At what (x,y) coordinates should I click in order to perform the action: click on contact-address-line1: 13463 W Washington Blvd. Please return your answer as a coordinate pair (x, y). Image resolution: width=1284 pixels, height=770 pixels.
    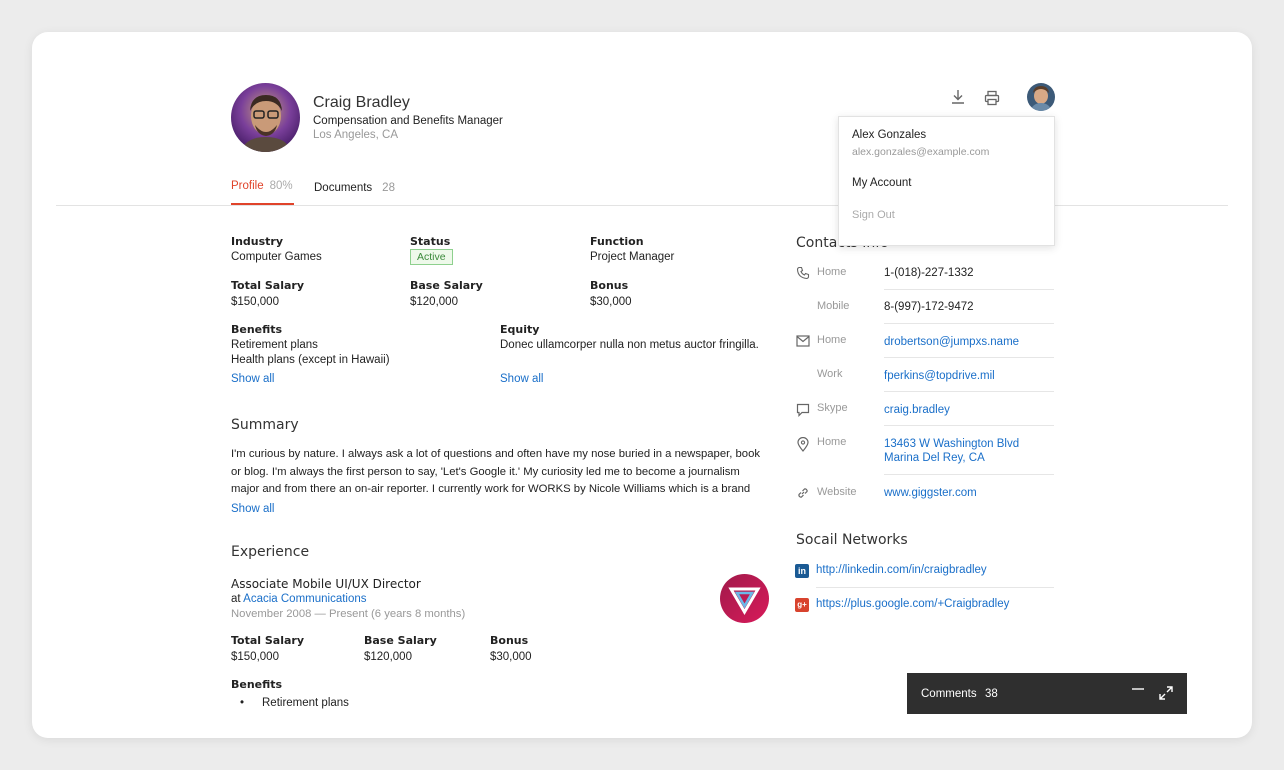
    Looking at the image, I should click on (951, 444).